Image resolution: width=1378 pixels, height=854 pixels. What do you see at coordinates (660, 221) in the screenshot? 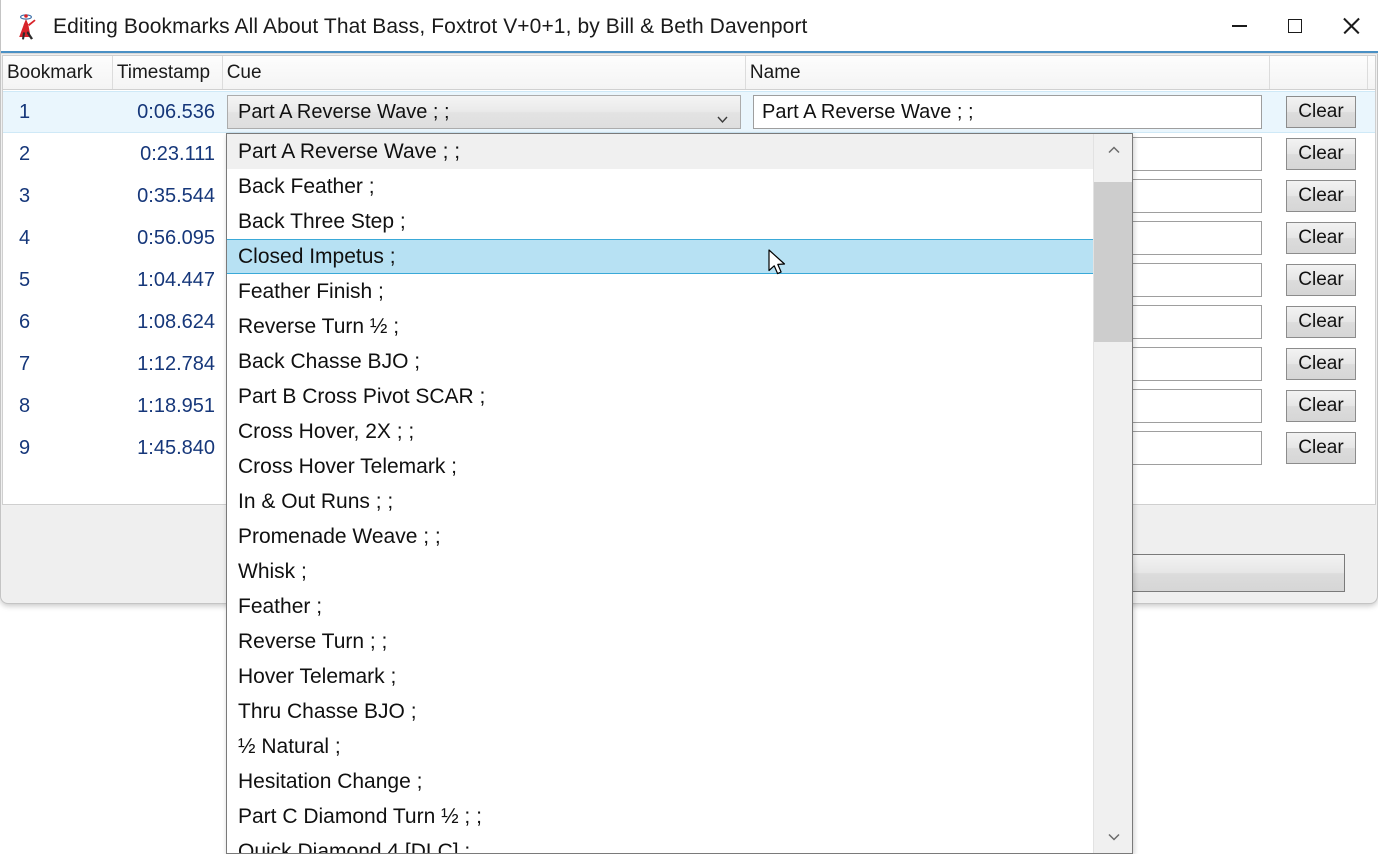
I see `list-item: Back Three Step ;` at bounding box center [660, 221].